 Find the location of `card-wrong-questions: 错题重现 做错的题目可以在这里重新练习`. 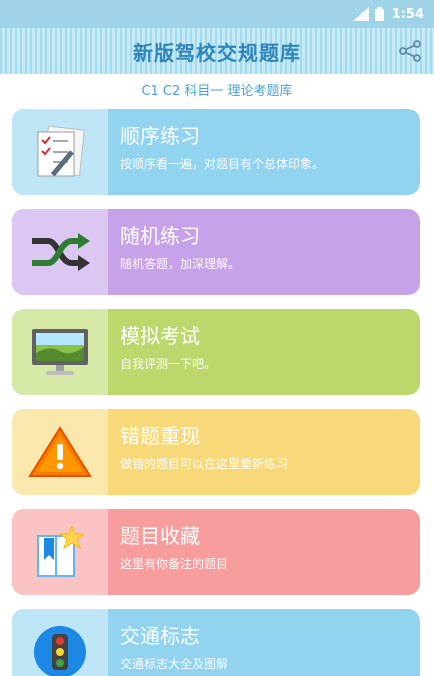

card-wrong-questions: 错题重现 做错的题目可以在这里重新练习 is located at coordinates (216, 452).